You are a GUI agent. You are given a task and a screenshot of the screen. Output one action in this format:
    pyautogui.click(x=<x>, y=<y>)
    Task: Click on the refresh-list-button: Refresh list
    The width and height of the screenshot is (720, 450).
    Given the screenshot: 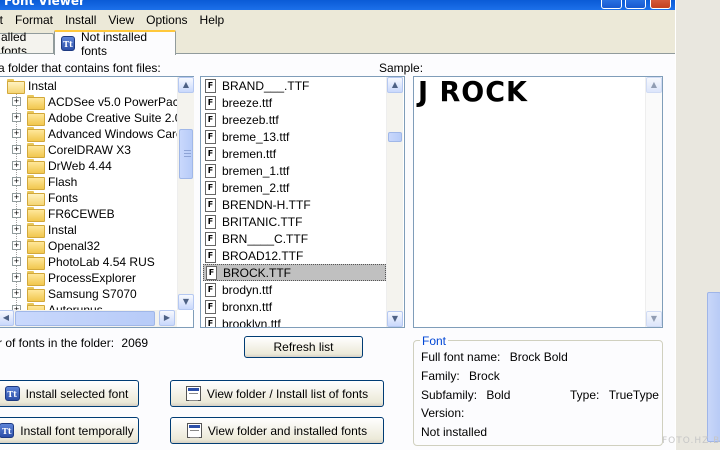 What is the action you would take?
    pyautogui.click(x=303, y=347)
    